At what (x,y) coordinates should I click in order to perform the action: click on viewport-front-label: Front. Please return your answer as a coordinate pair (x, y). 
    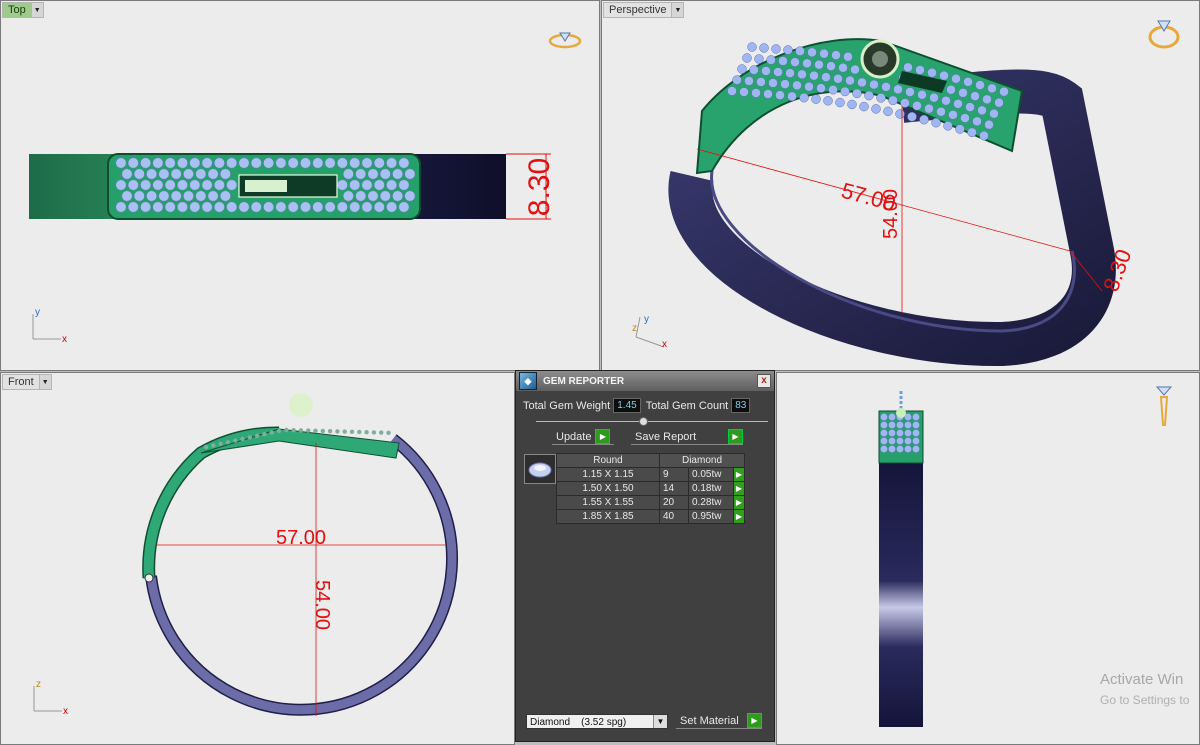
    Looking at the image, I should click on (20, 382).